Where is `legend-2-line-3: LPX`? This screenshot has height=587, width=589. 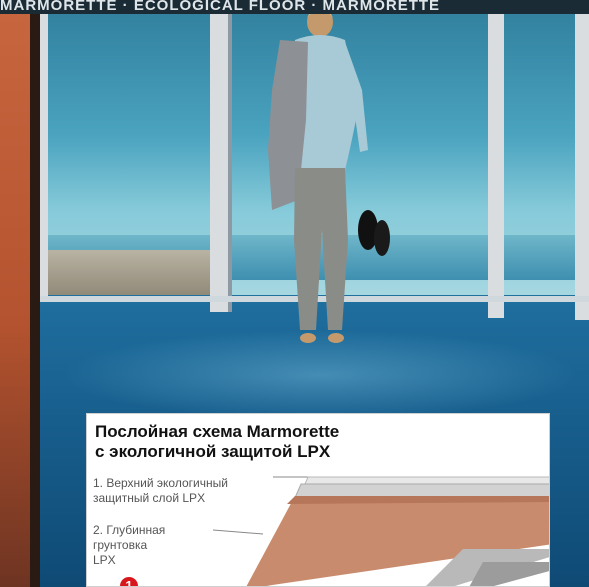 legend-2-line-3: LPX is located at coordinates (104, 560).